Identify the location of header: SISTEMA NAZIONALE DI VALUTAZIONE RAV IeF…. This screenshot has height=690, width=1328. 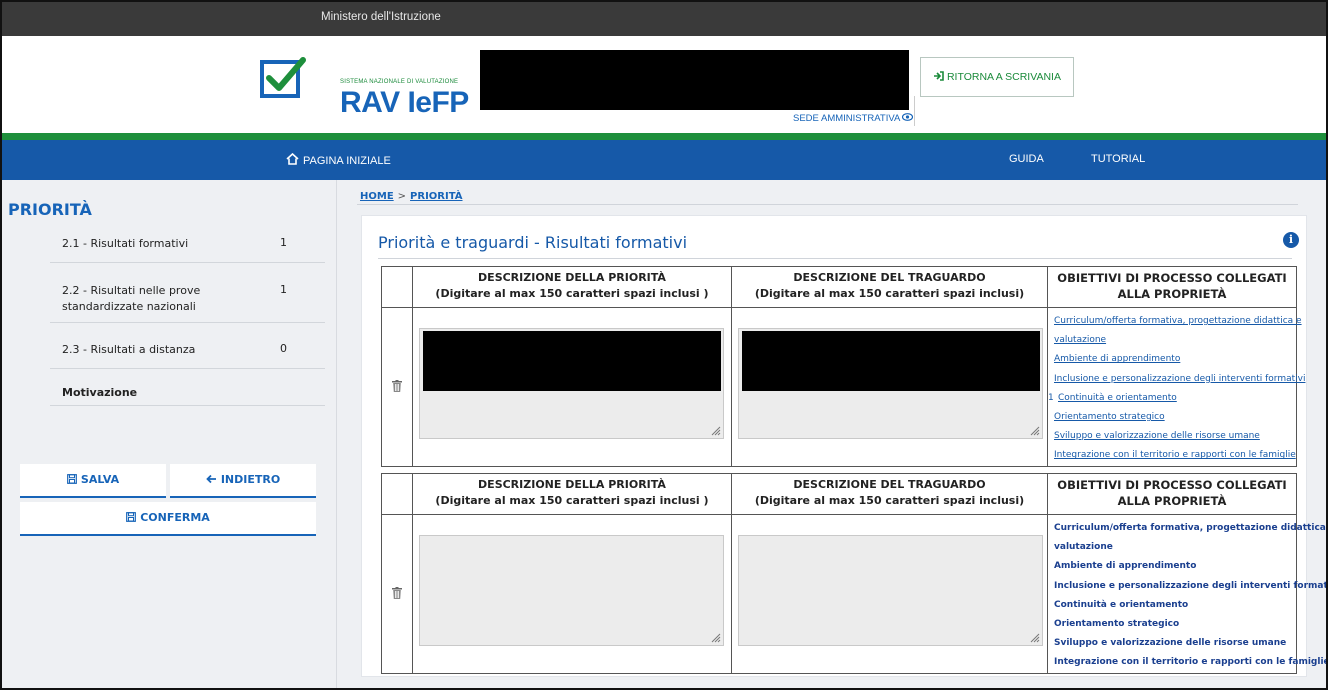
(664, 84).